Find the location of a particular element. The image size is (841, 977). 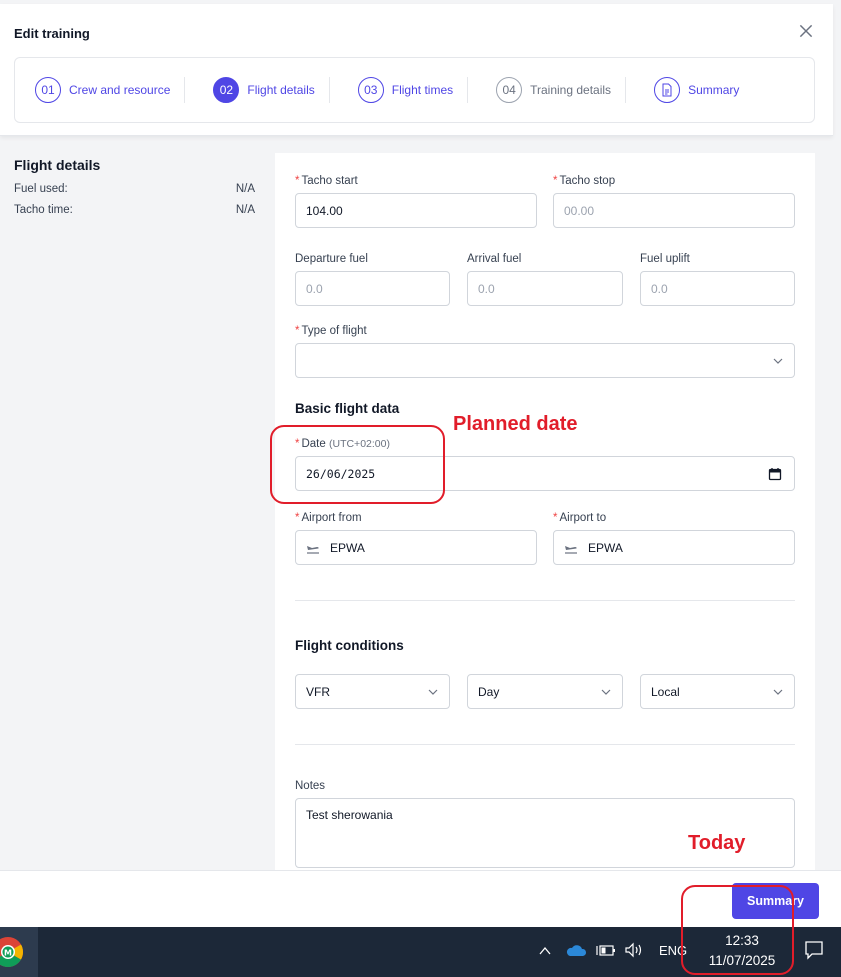

basic-flight-data-title: Basic flight data is located at coordinates (347, 408).